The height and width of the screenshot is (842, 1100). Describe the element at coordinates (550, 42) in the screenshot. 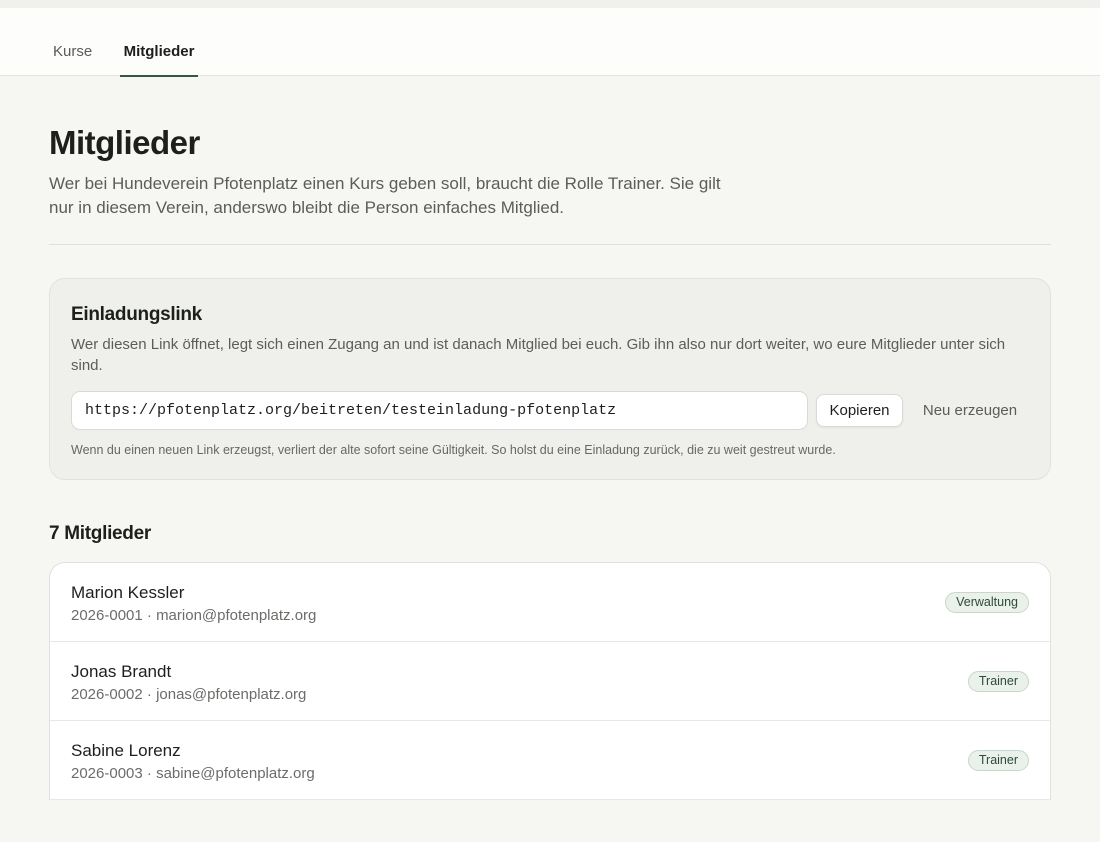

I see `tab-bar: Kurse Mitglieder` at that location.